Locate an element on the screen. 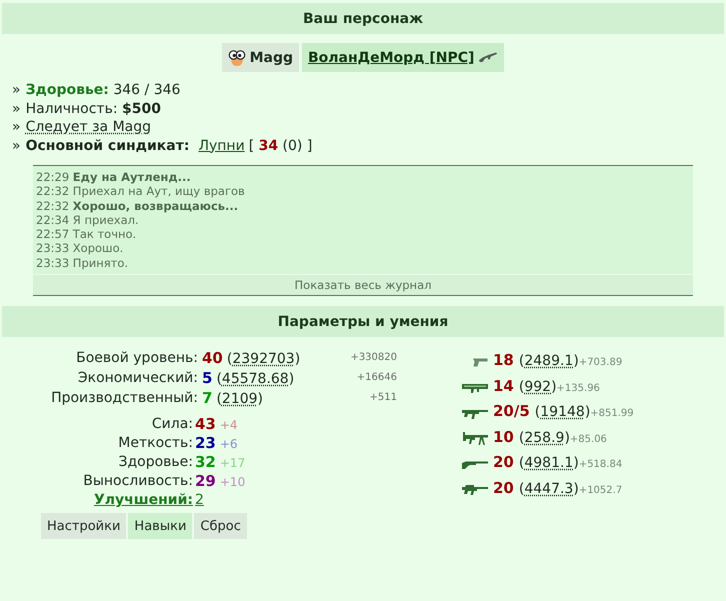  stat-bonus: +10 is located at coordinates (233, 482).